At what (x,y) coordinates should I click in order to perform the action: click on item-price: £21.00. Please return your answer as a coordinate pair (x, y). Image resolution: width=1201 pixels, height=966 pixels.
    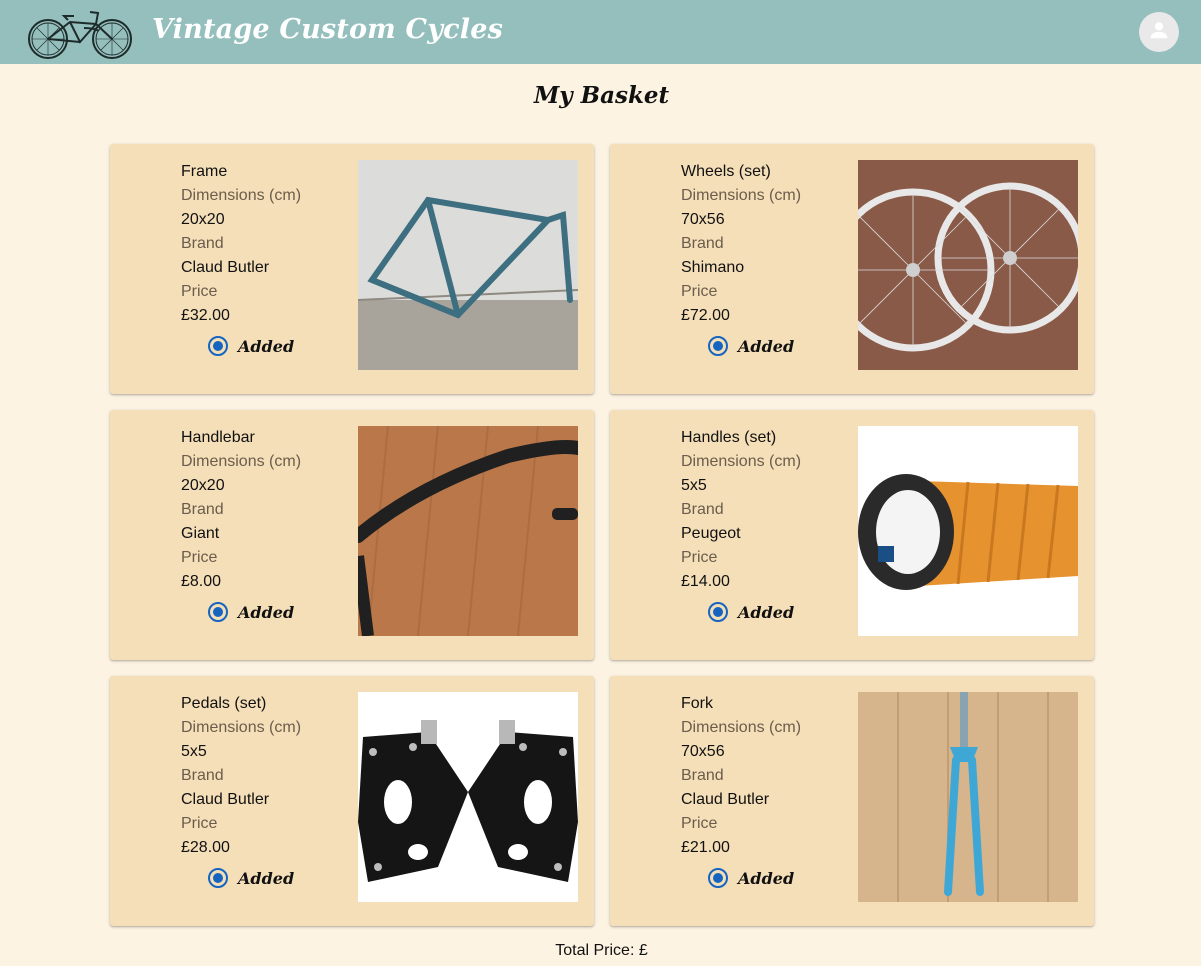
    Looking at the image, I should click on (705, 847).